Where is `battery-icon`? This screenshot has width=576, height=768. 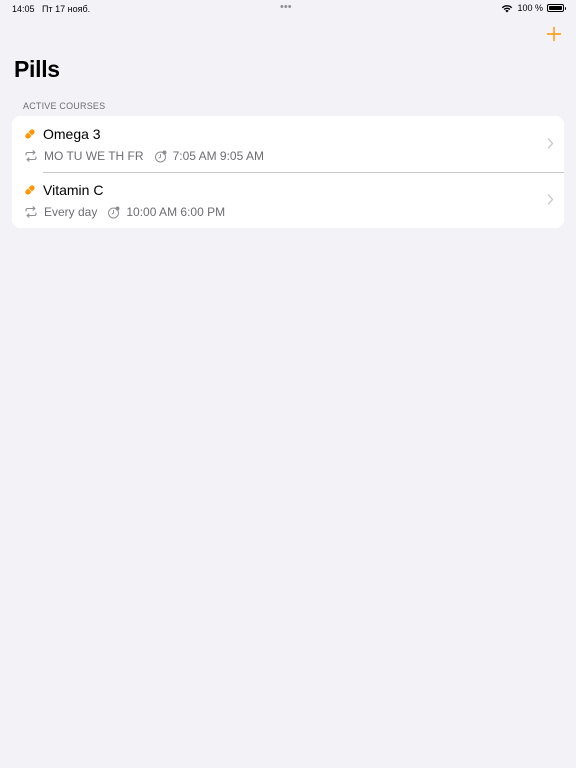
battery-icon is located at coordinates (556, 8).